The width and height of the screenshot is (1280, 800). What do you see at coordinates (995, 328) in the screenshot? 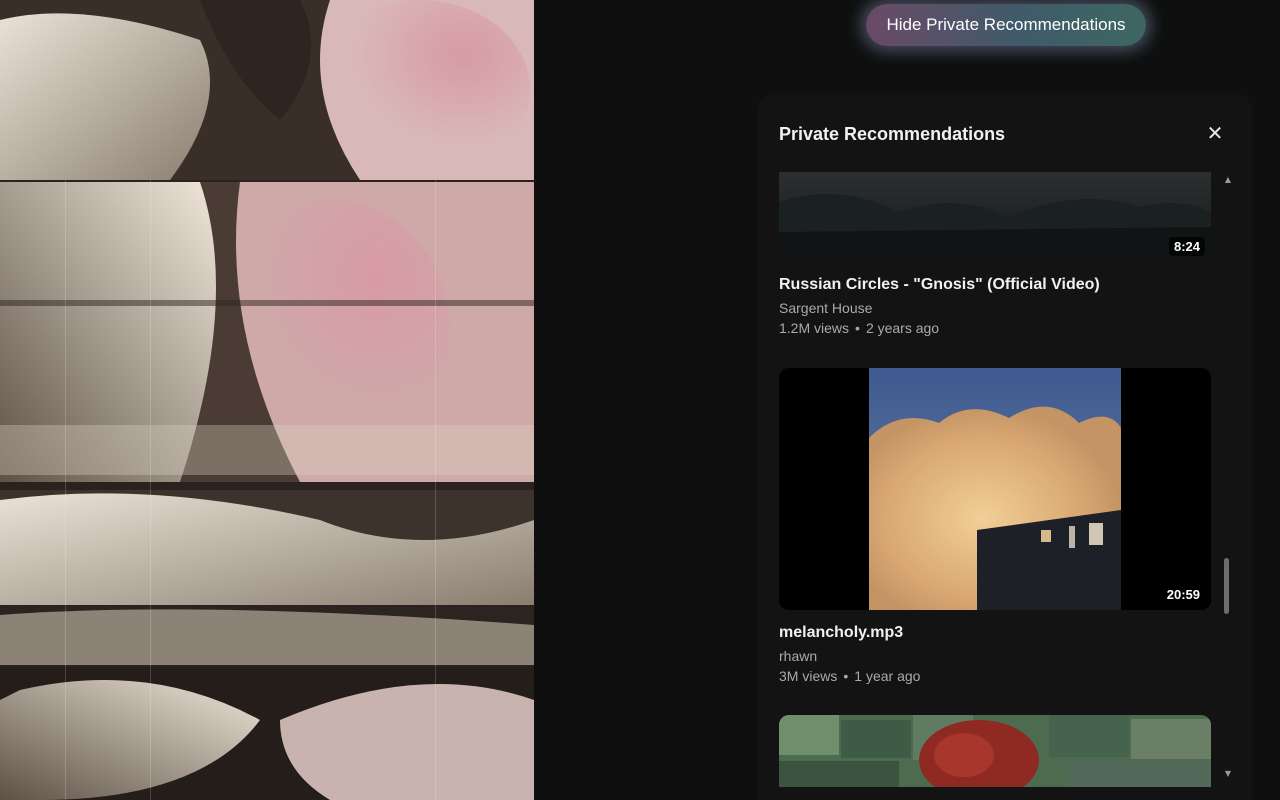
I see `video-meta: 1.2M views • 2 years ago` at bounding box center [995, 328].